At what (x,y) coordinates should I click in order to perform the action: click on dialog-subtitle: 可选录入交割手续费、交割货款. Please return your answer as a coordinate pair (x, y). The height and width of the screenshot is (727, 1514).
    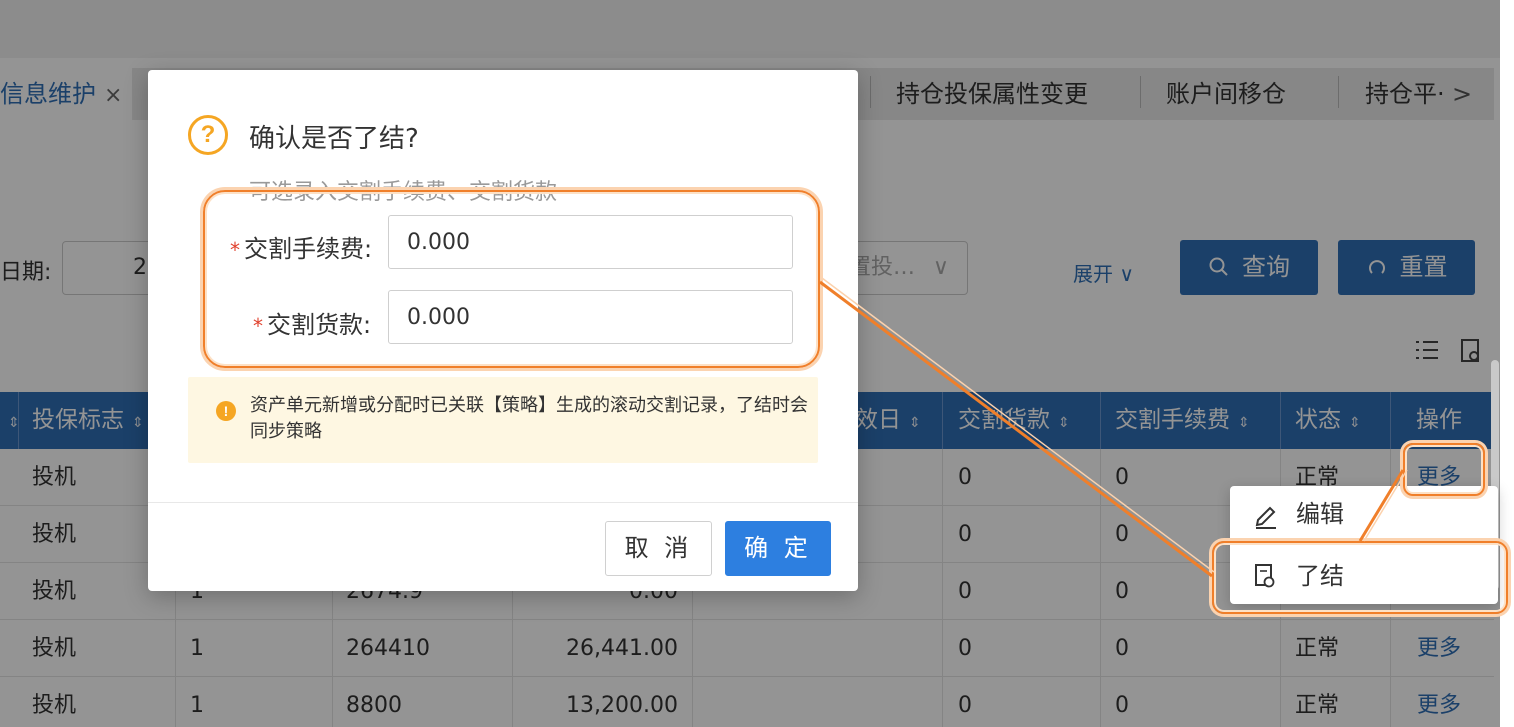
    Looking at the image, I should click on (403, 192).